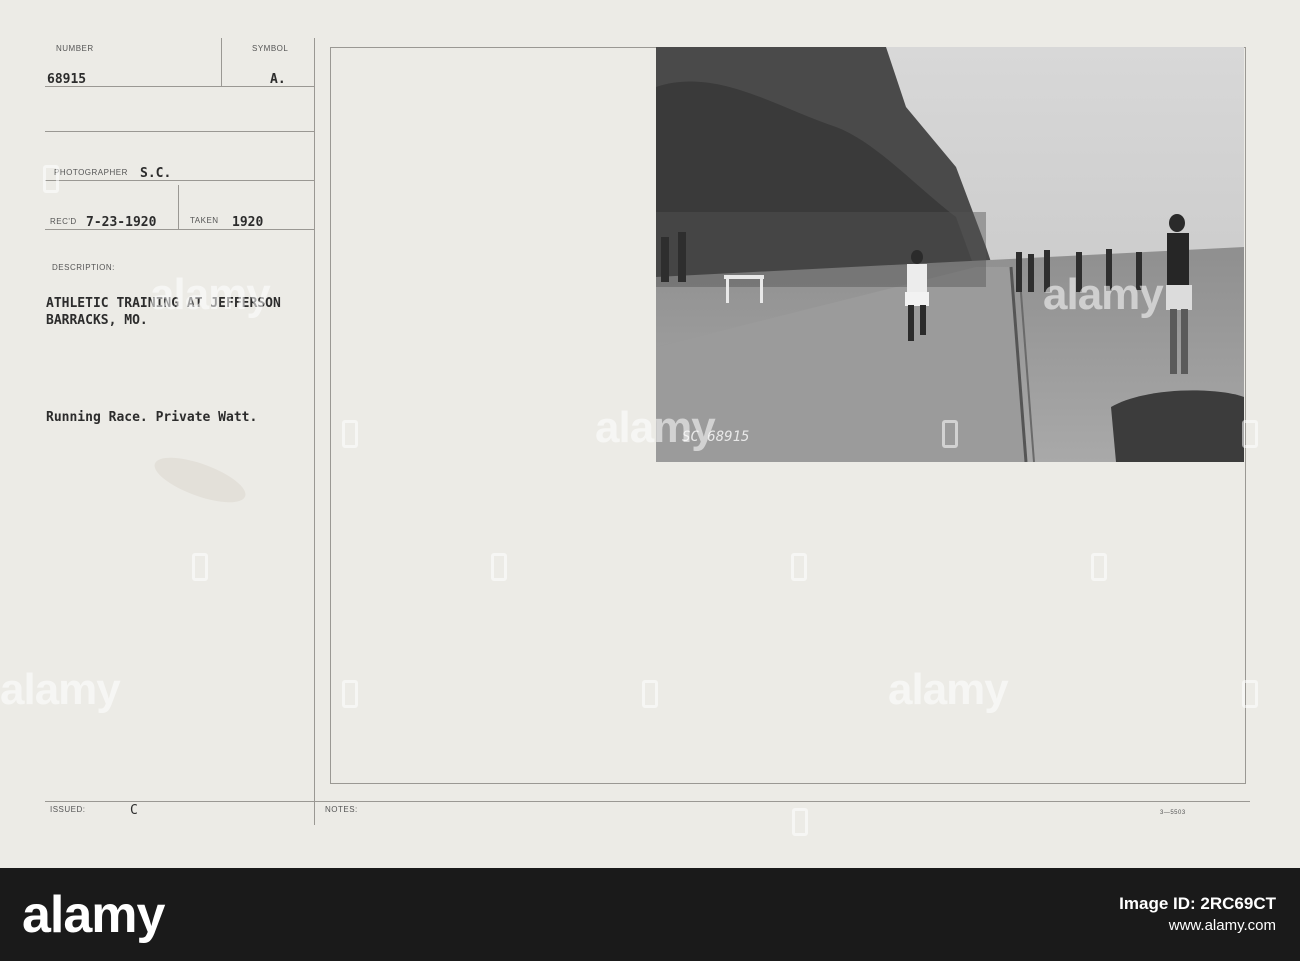  What do you see at coordinates (1197, 903) in the screenshot?
I see `image-id: Image ID: 2RC69CT` at bounding box center [1197, 903].